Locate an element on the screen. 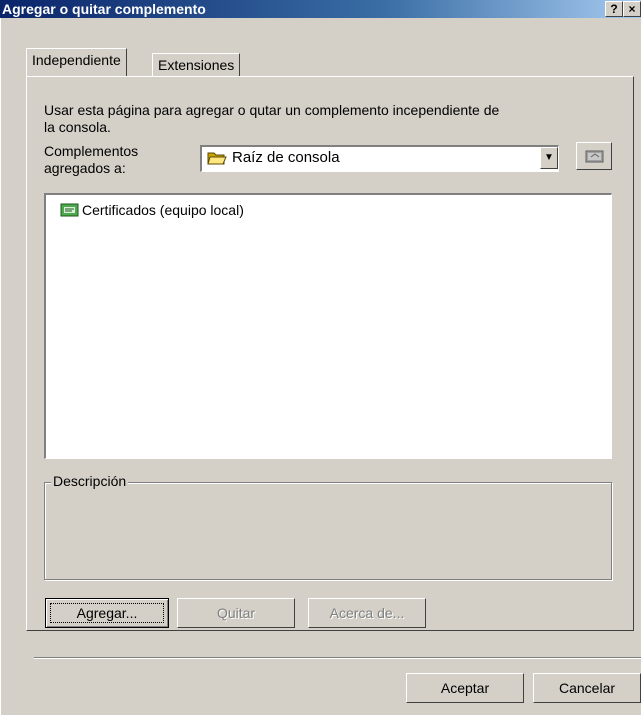 The width and height of the screenshot is (641, 715). console-root-value: Raíz de consola is located at coordinates (286, 157).